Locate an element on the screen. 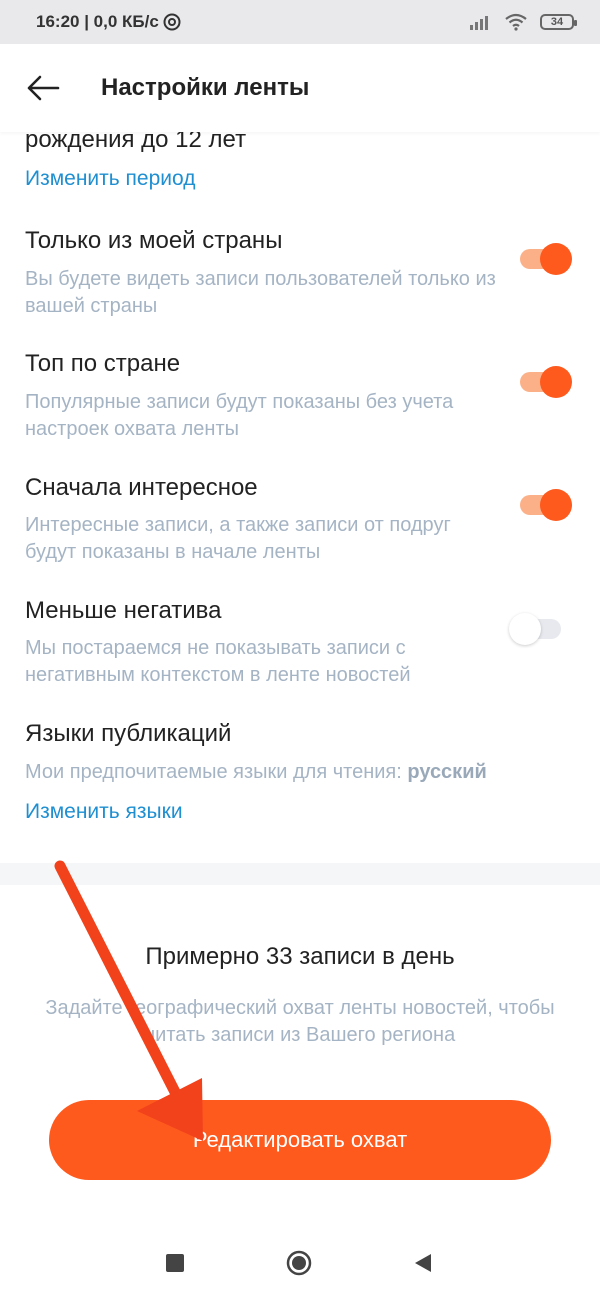  battery-level: 34 is located at coordinates (557, 22).